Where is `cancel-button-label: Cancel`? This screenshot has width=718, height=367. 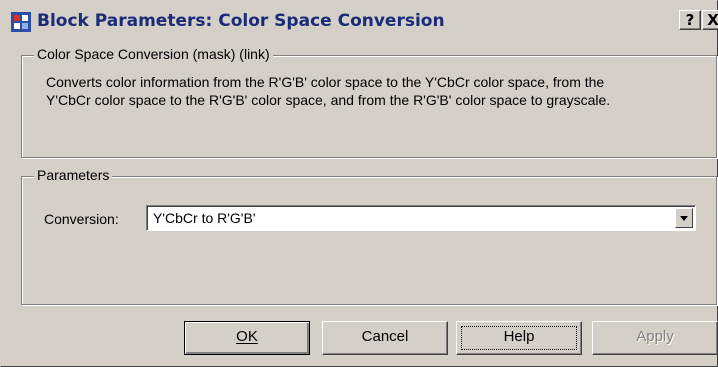
cancel-button-label: Cancel is located at coordinates (385, 336).